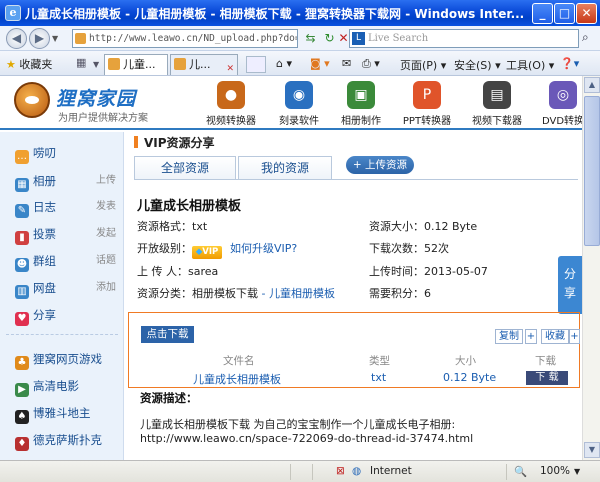  Describe the element at coordinates (371, 64) in the screenshot. I see `print-icon: ⎙ ▾` at that location.